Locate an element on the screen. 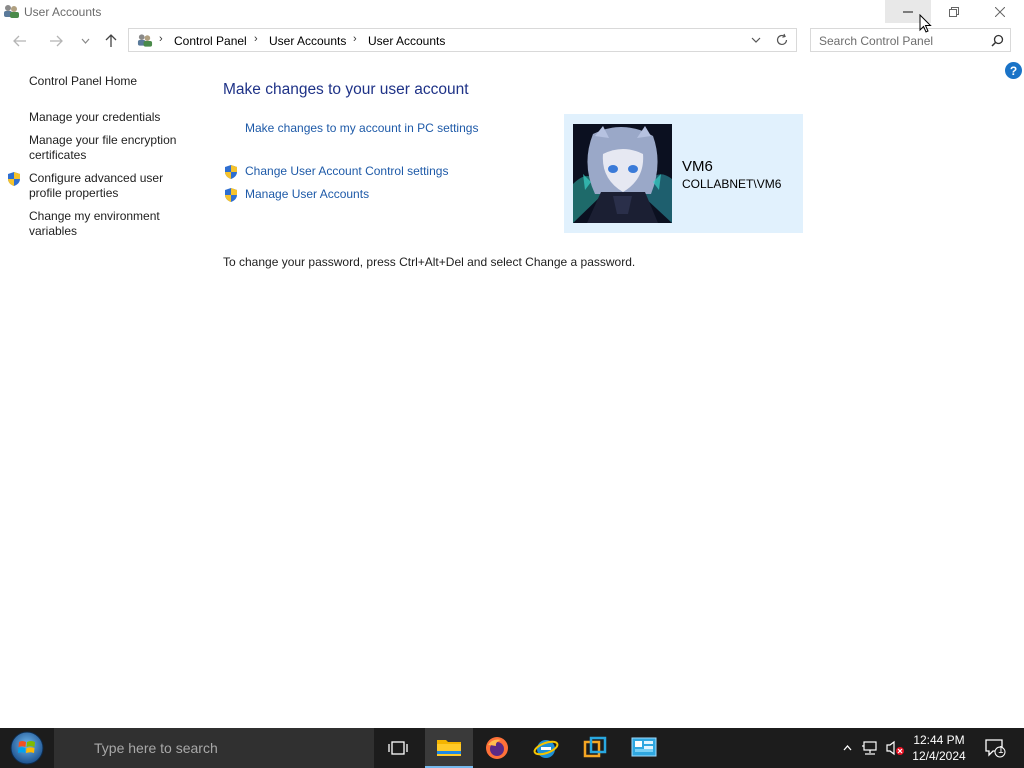 This screenshot has width=1024, height=768. control-panel-taskbar-icon is located at coordinates (644, 748).